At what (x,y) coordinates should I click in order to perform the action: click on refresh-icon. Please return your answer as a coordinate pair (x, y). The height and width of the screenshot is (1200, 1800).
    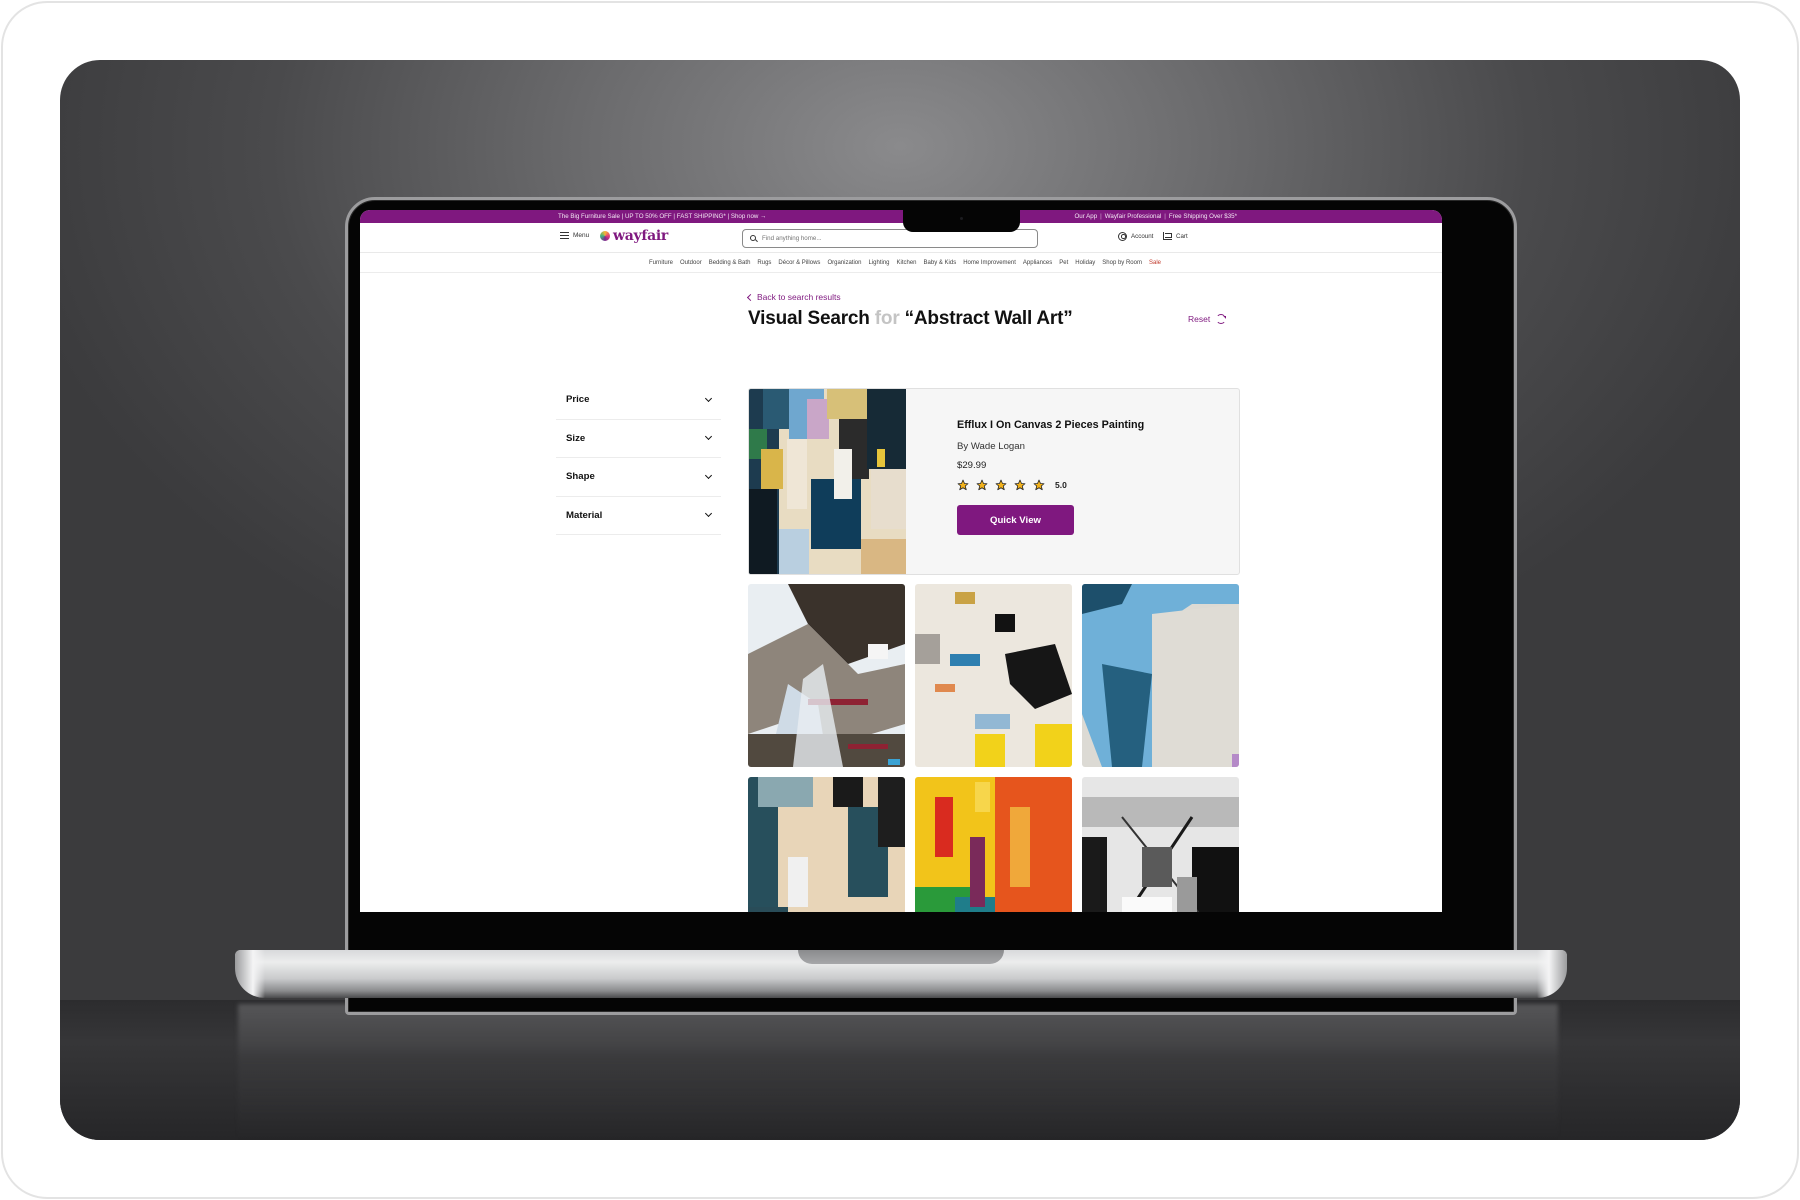
    Looking at the image, I should click on (1221, 319).